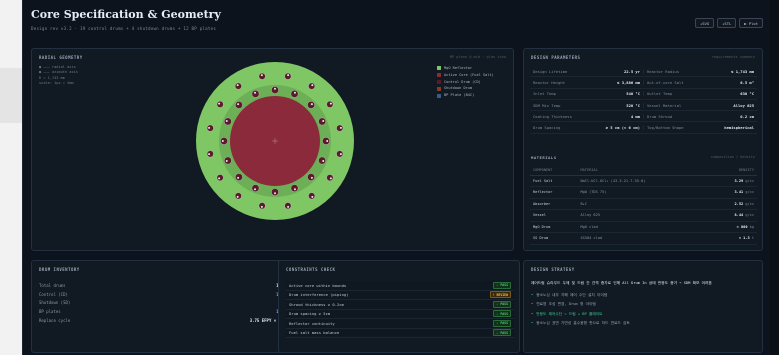 The width and height of the screenshot is (779, 355). I want to click on inventory-row: Control (CD)10, so click(160, 294).